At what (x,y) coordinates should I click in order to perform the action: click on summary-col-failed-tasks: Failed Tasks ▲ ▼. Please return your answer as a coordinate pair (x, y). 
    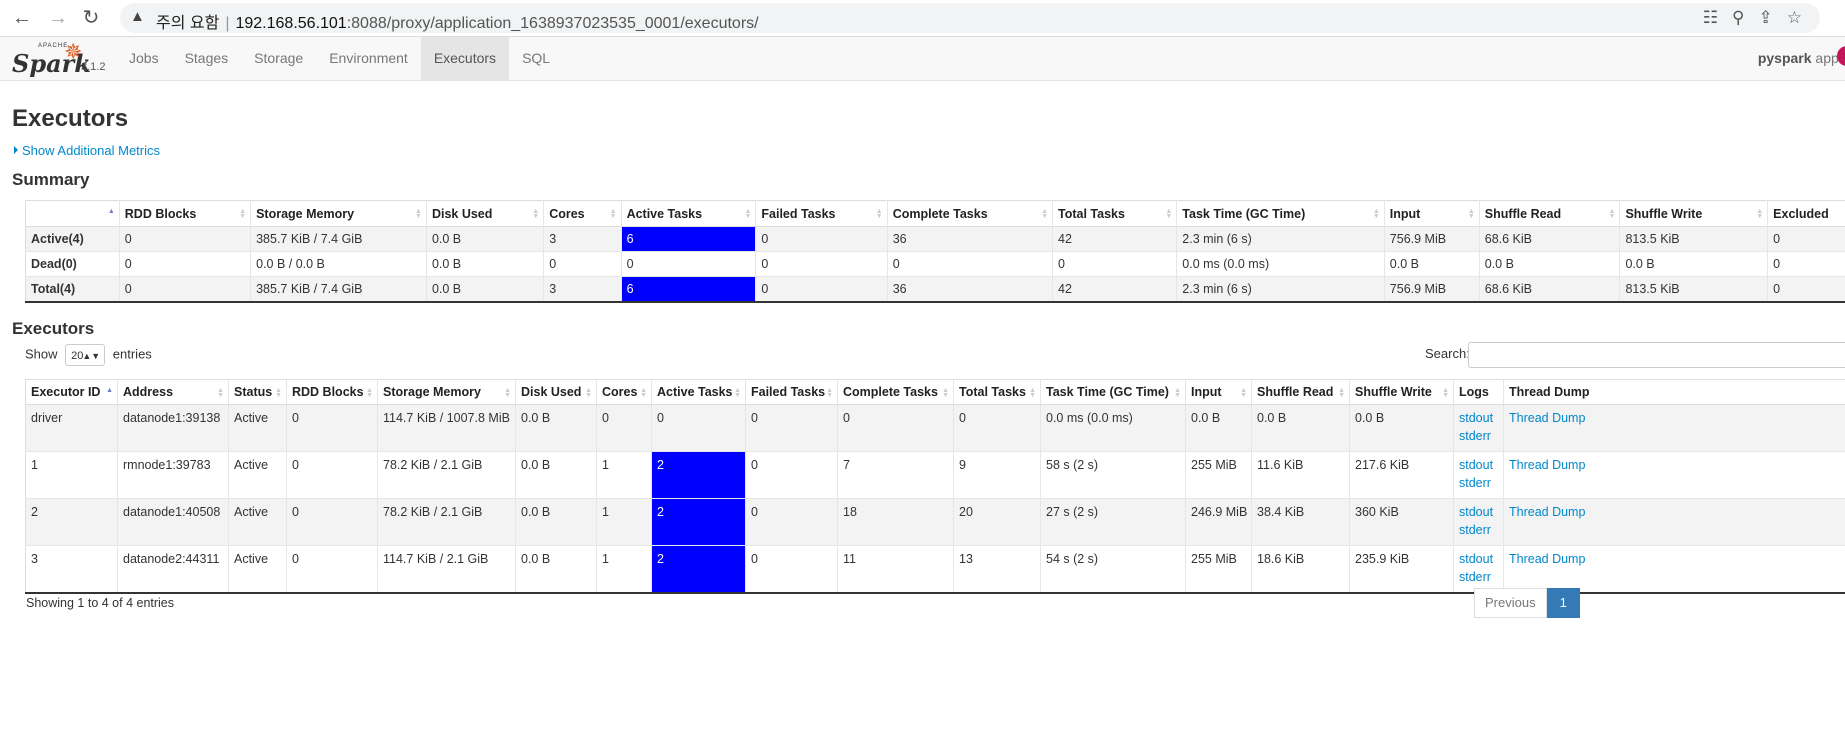
    Looking at the image, I should click on (821, 213).